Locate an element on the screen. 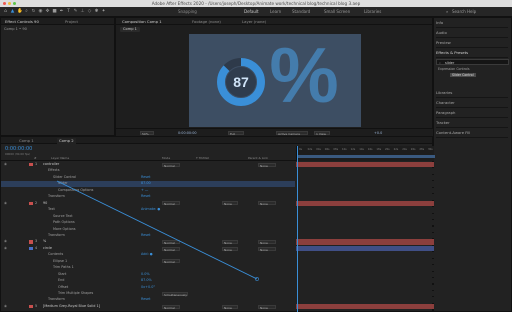 The height and width of the screenshot is (312, 512). pan-behind-tool-icon: ✥ is located at coordinates (47, 11).